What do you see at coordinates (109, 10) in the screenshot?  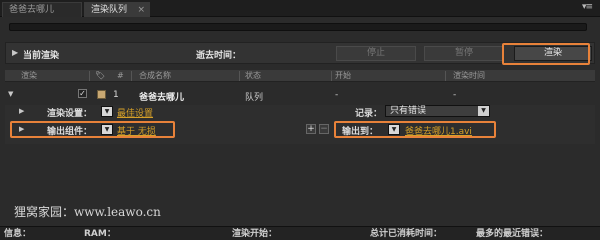 I see `tab-render-queue-label: 渲染队列` at bounding box center [109, 10].